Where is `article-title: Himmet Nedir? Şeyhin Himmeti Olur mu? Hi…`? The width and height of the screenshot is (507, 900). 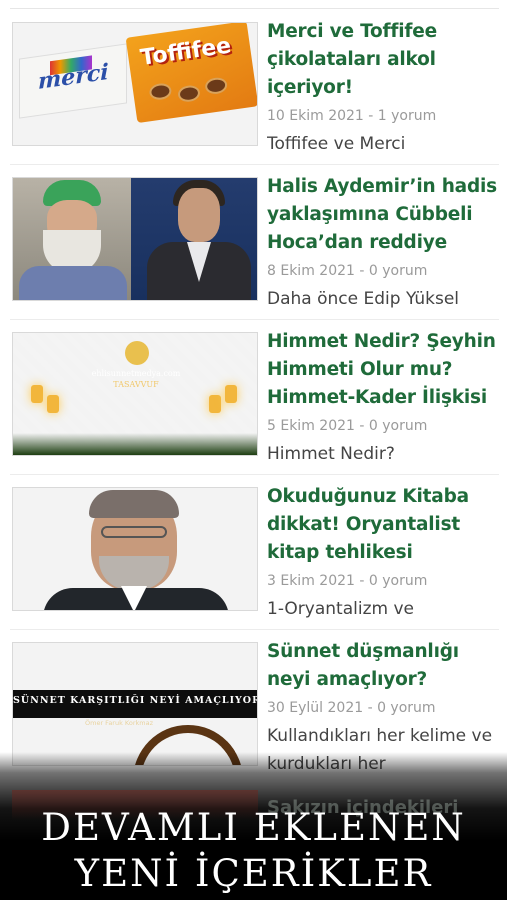 article-title: Himmet Nedir? Şeyhin Himmeti Olur mu? Hi… is located at coordinates (385, 370).